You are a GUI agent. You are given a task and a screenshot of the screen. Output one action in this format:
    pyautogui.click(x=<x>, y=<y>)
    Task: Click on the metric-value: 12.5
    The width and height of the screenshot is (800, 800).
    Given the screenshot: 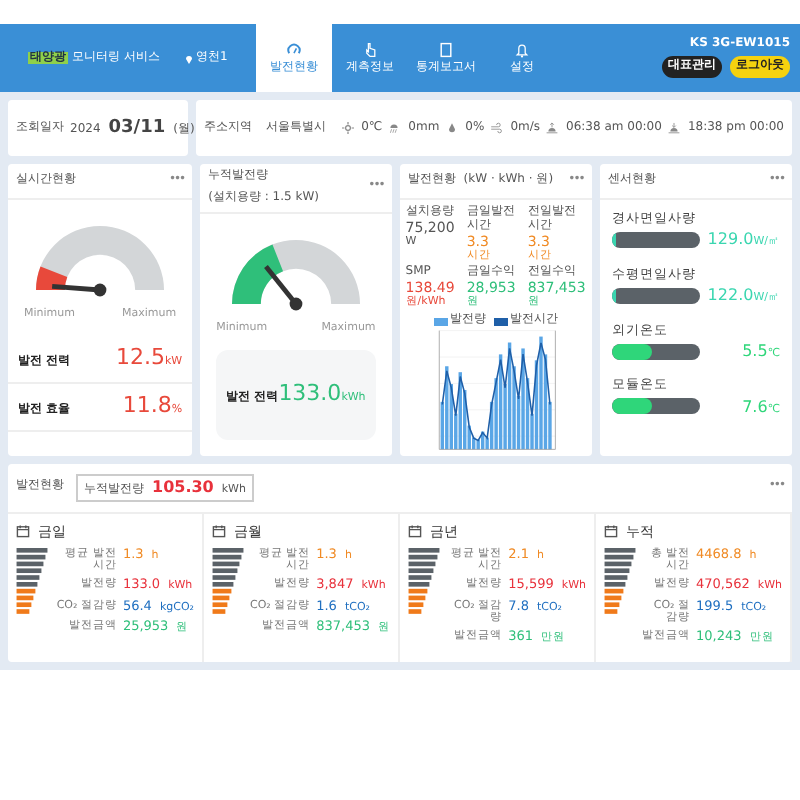 What is the action you would take?
    pyautogui.click(x=140, y=357)
    